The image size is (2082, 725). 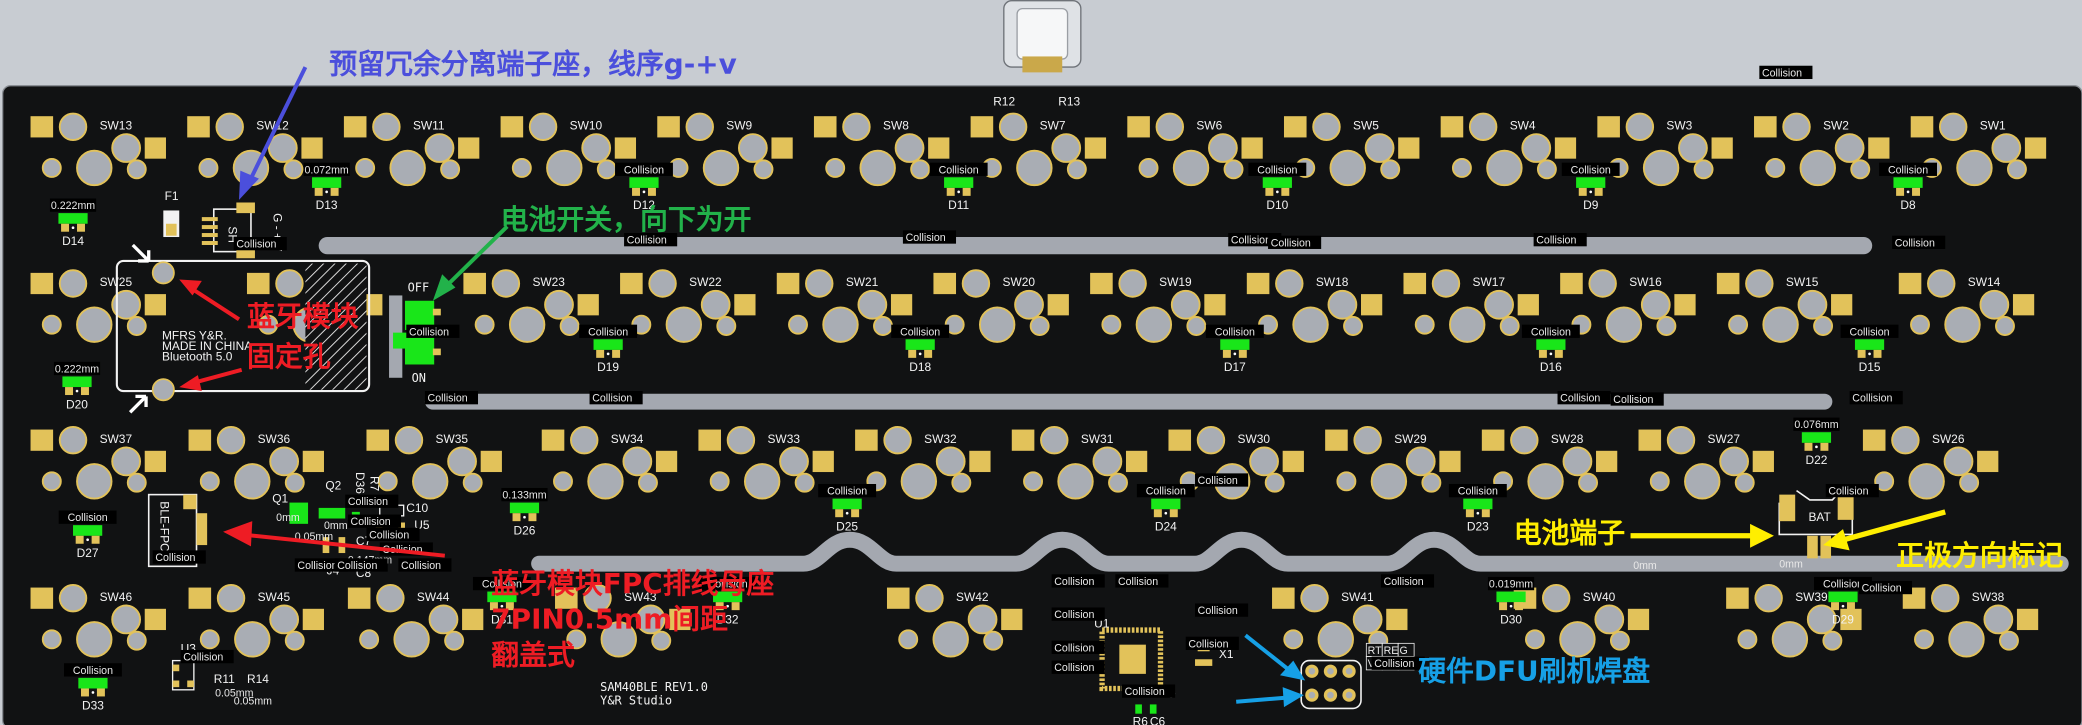 I want to click on f1-label: F1, so click(x=172, y=196).